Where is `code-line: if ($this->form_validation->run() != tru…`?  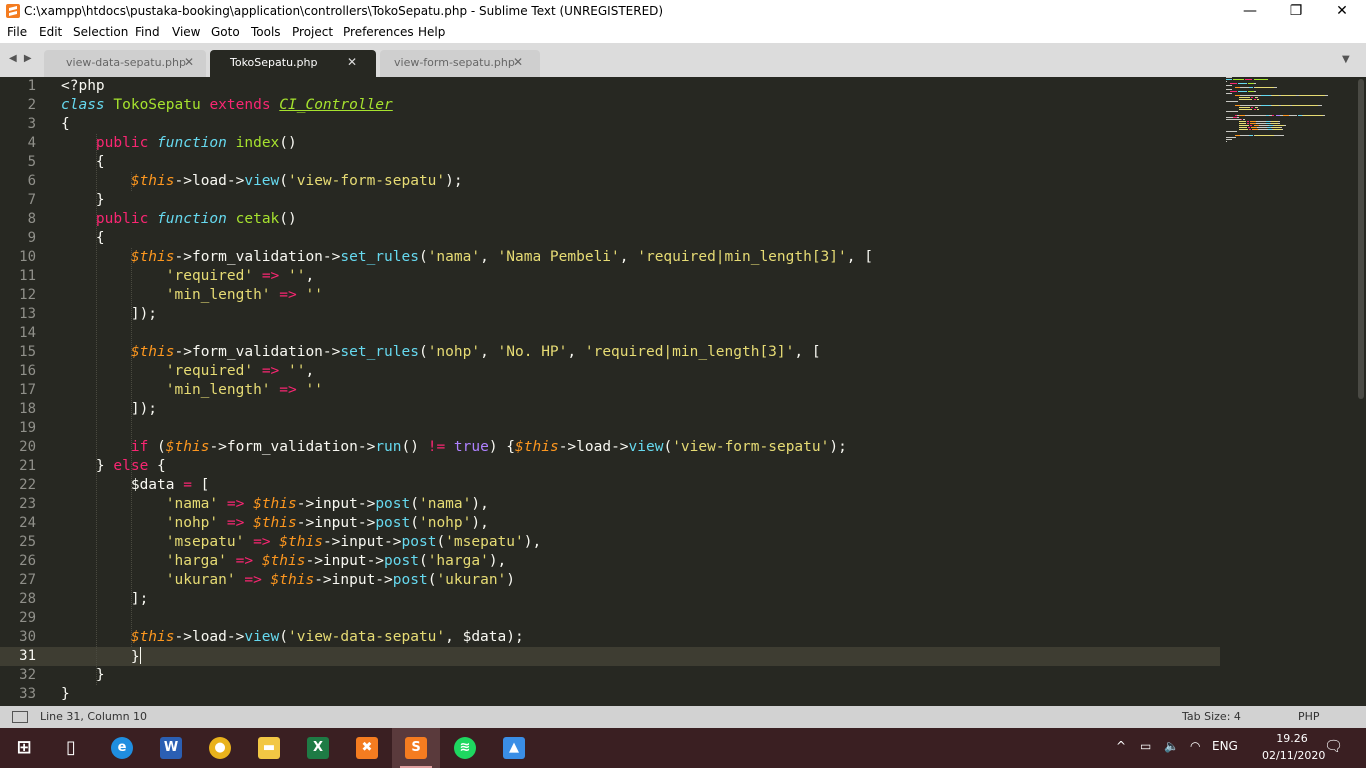 code-line: if ($this->form_validation->run() != tru… is located at coordinates (454, 447).